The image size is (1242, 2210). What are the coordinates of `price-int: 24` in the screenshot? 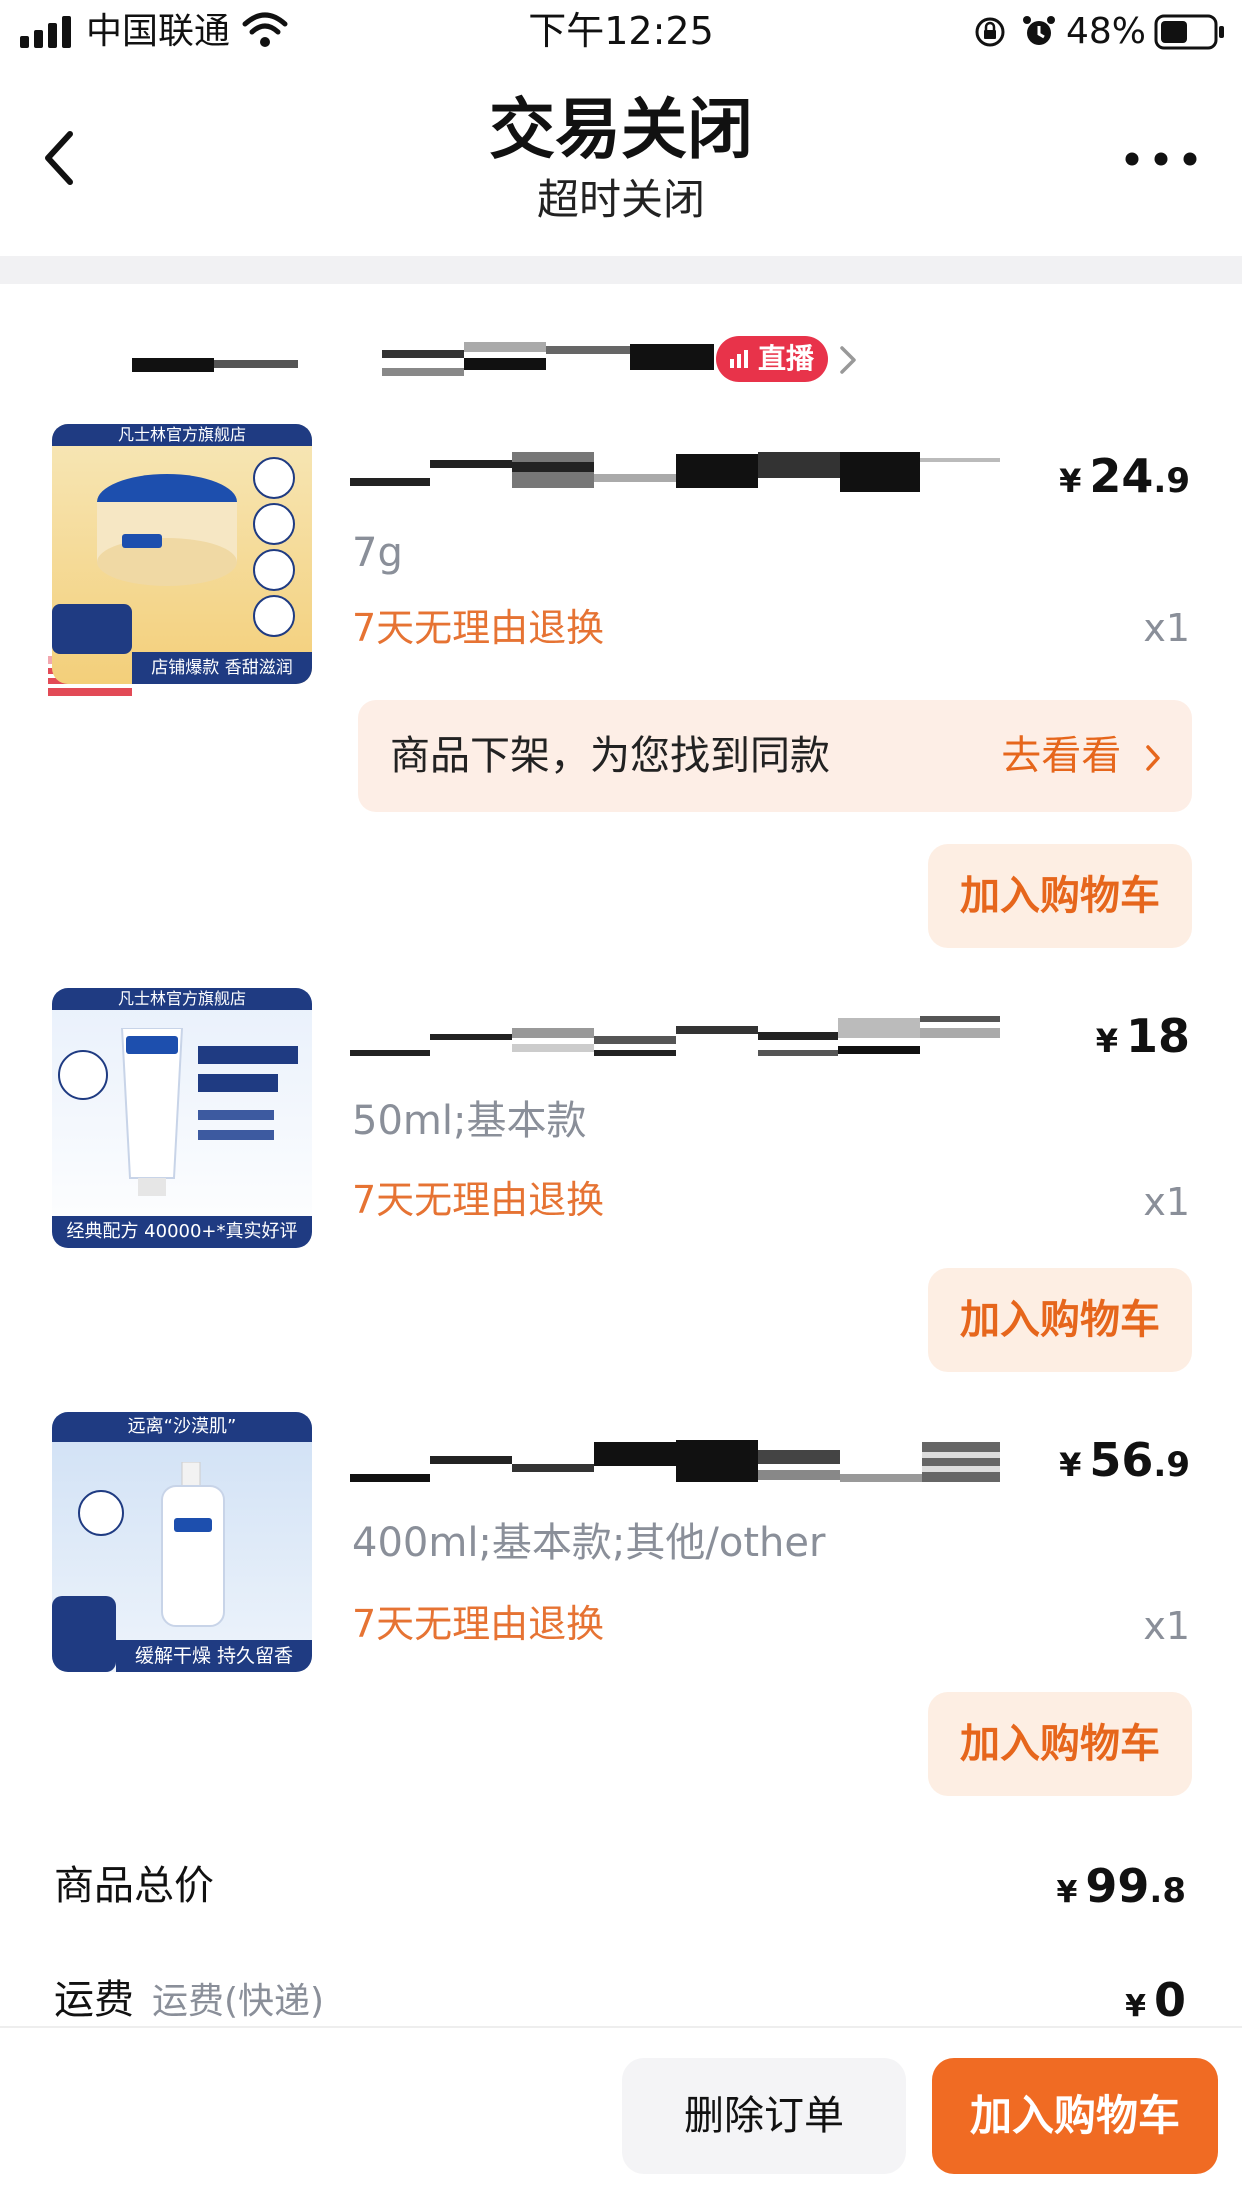 It's located at (1121, 476).